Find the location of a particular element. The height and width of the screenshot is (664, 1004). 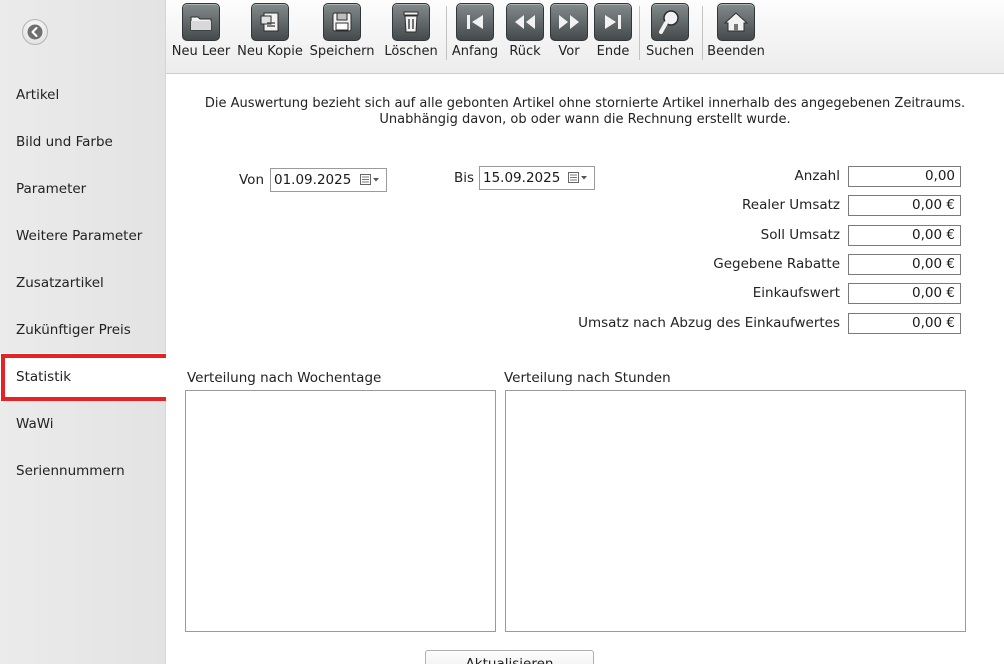

sidebar-item-label: Artikel is located at coordinates (38, 94).